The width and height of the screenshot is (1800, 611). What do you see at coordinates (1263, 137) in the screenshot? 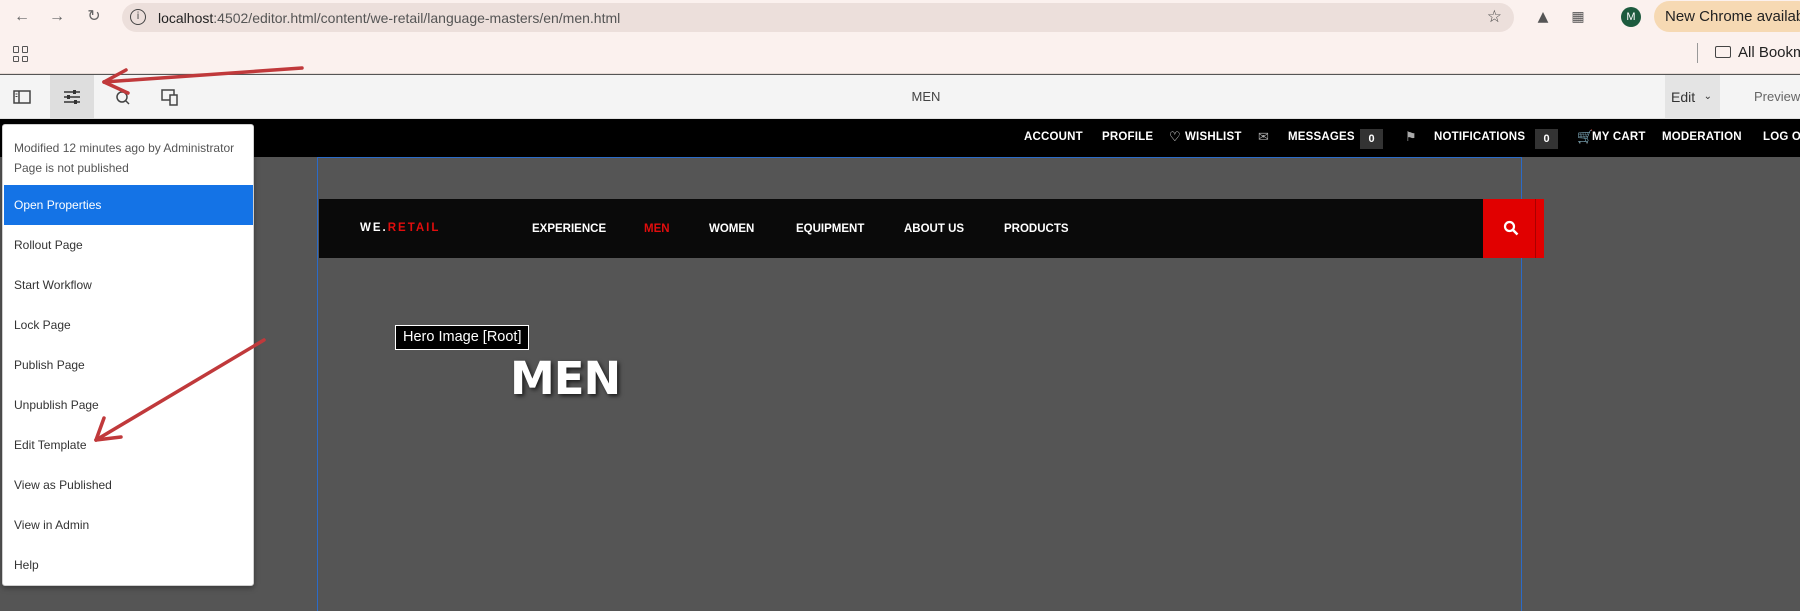
I see `envelope-icon: ✉` at bounding box center [1263, 137].